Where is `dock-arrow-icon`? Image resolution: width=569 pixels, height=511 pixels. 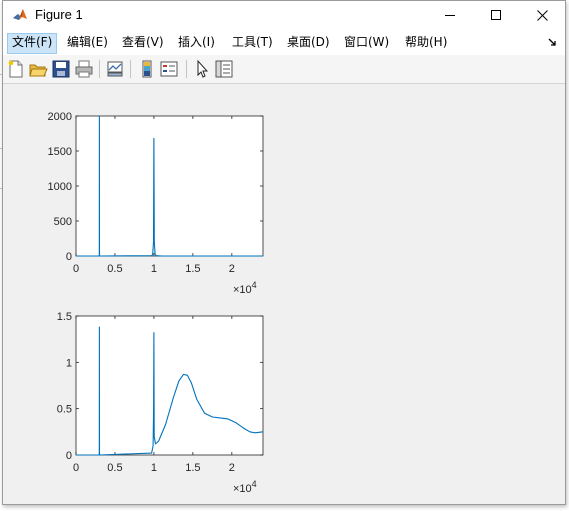
dock-arrow-icon is located at coordinates (552, 42).